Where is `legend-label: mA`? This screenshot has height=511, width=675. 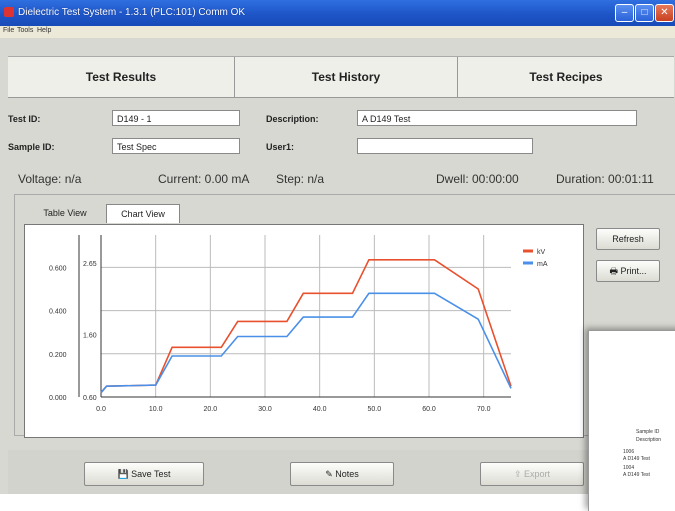 legend-label: mA is located at coordinates (542, 264).